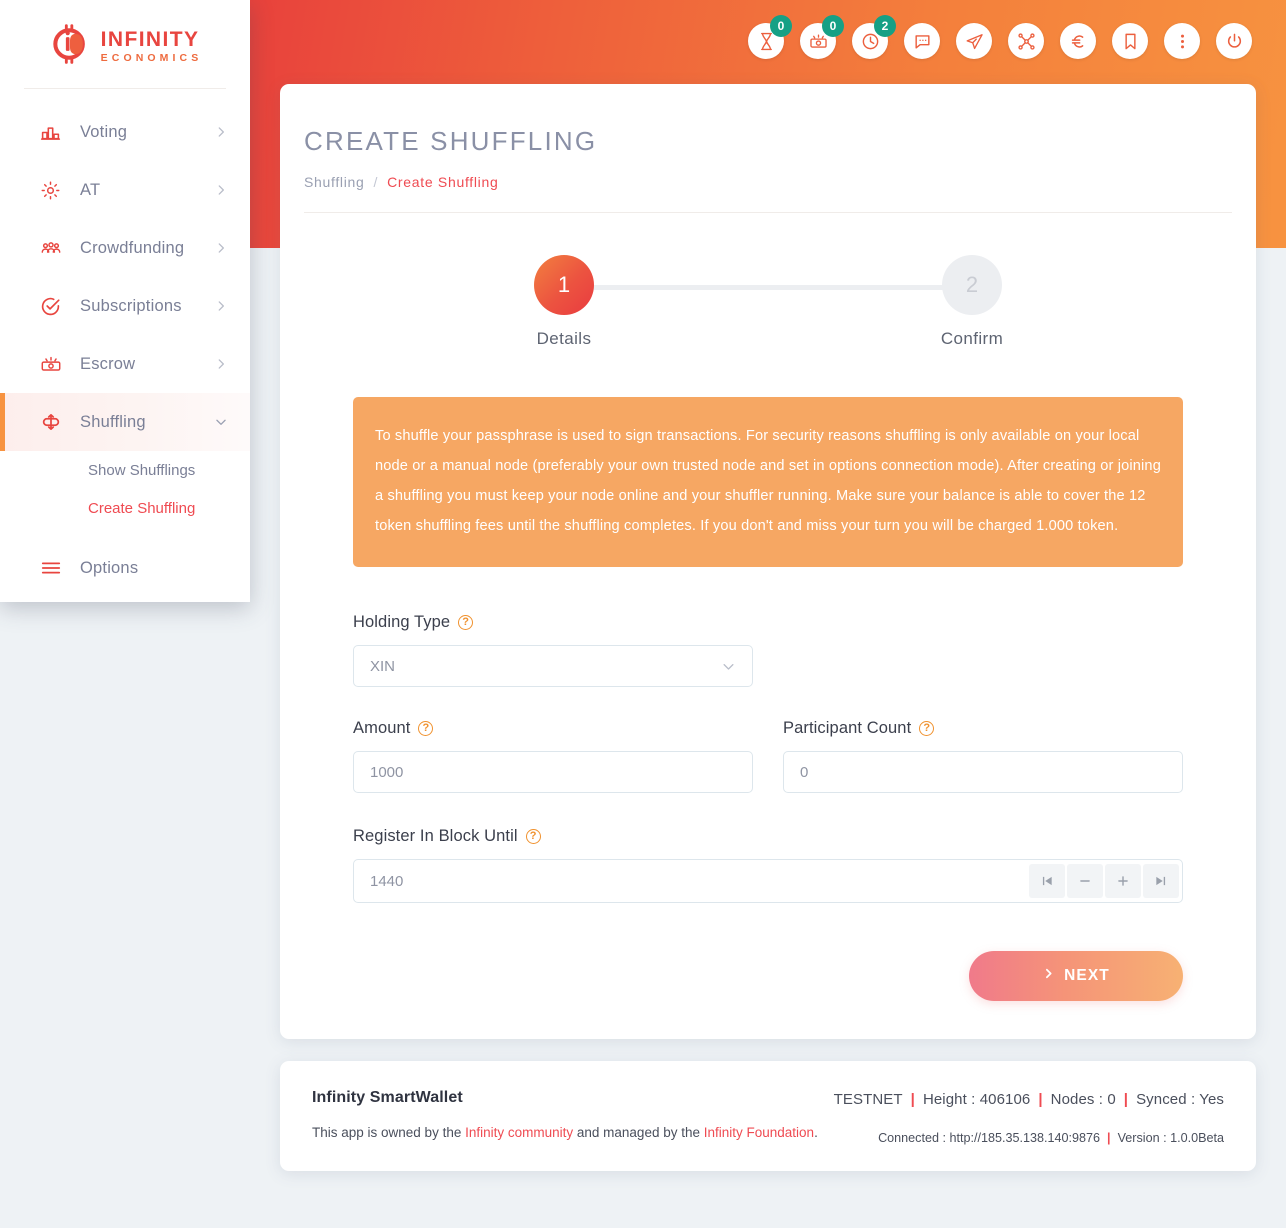 This screenshot has height=1228, width=1286. Describe the element at coordinates (983, 728) in the screenshot. I see `participant-count-label: Participant Count ?` at that location.